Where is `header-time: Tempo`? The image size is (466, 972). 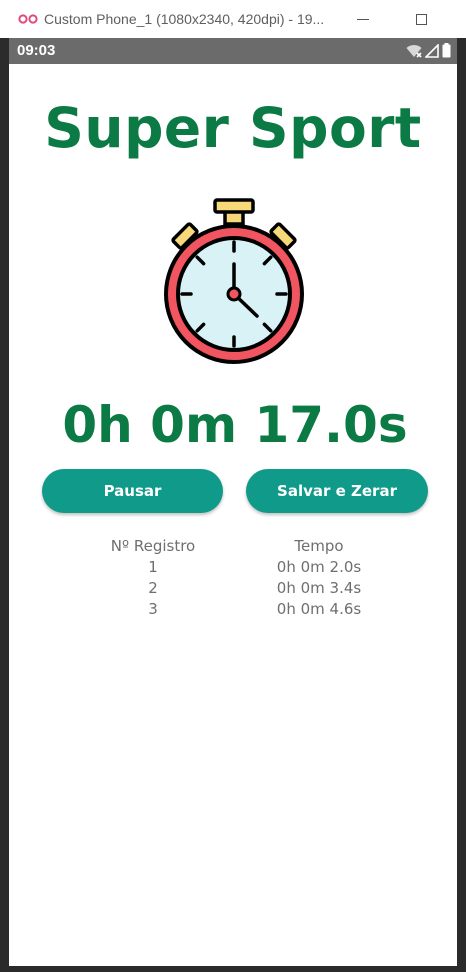 header-time: Tempo is located at coordinates (319, 546).